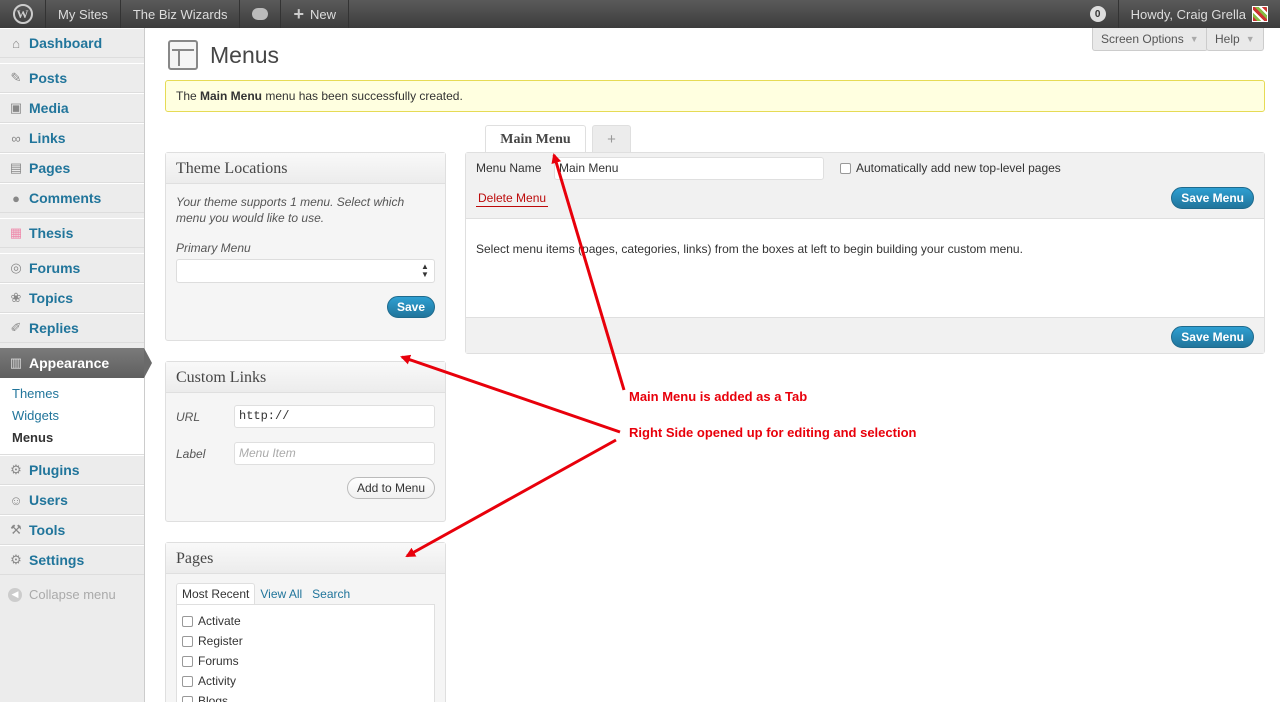  I want to click on sidebar-item-replies: ✐ Replies, so click(72, 328).